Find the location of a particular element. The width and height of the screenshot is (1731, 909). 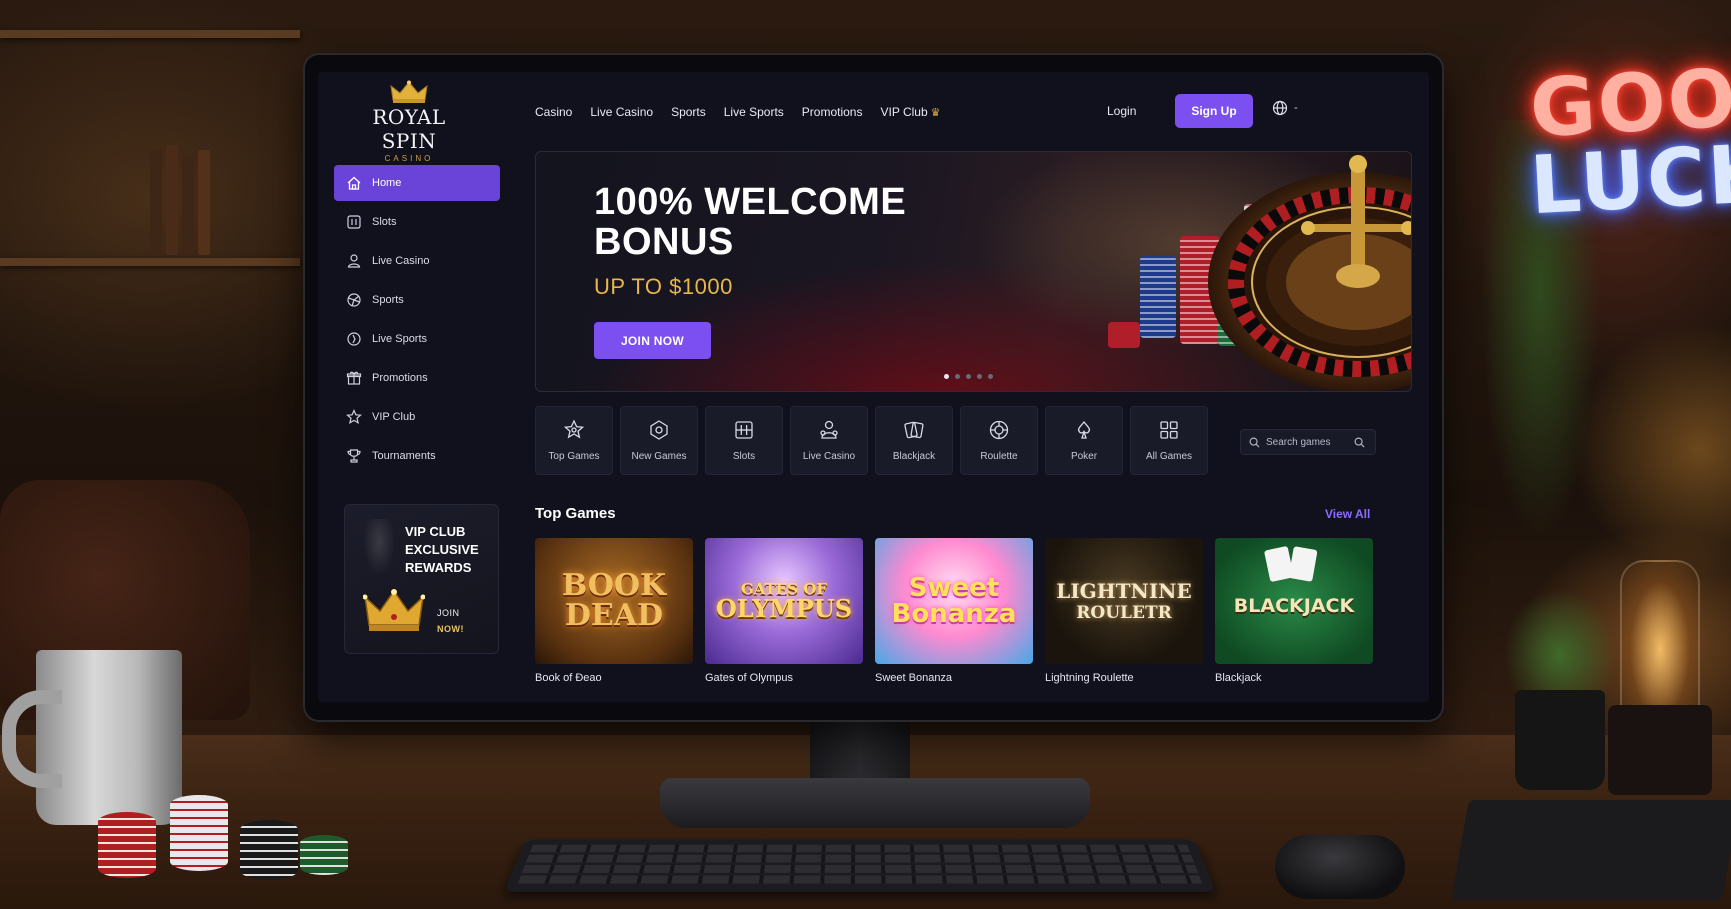

sidebar-item-live-casino: Live Casino is located at coordinates (417, 261).